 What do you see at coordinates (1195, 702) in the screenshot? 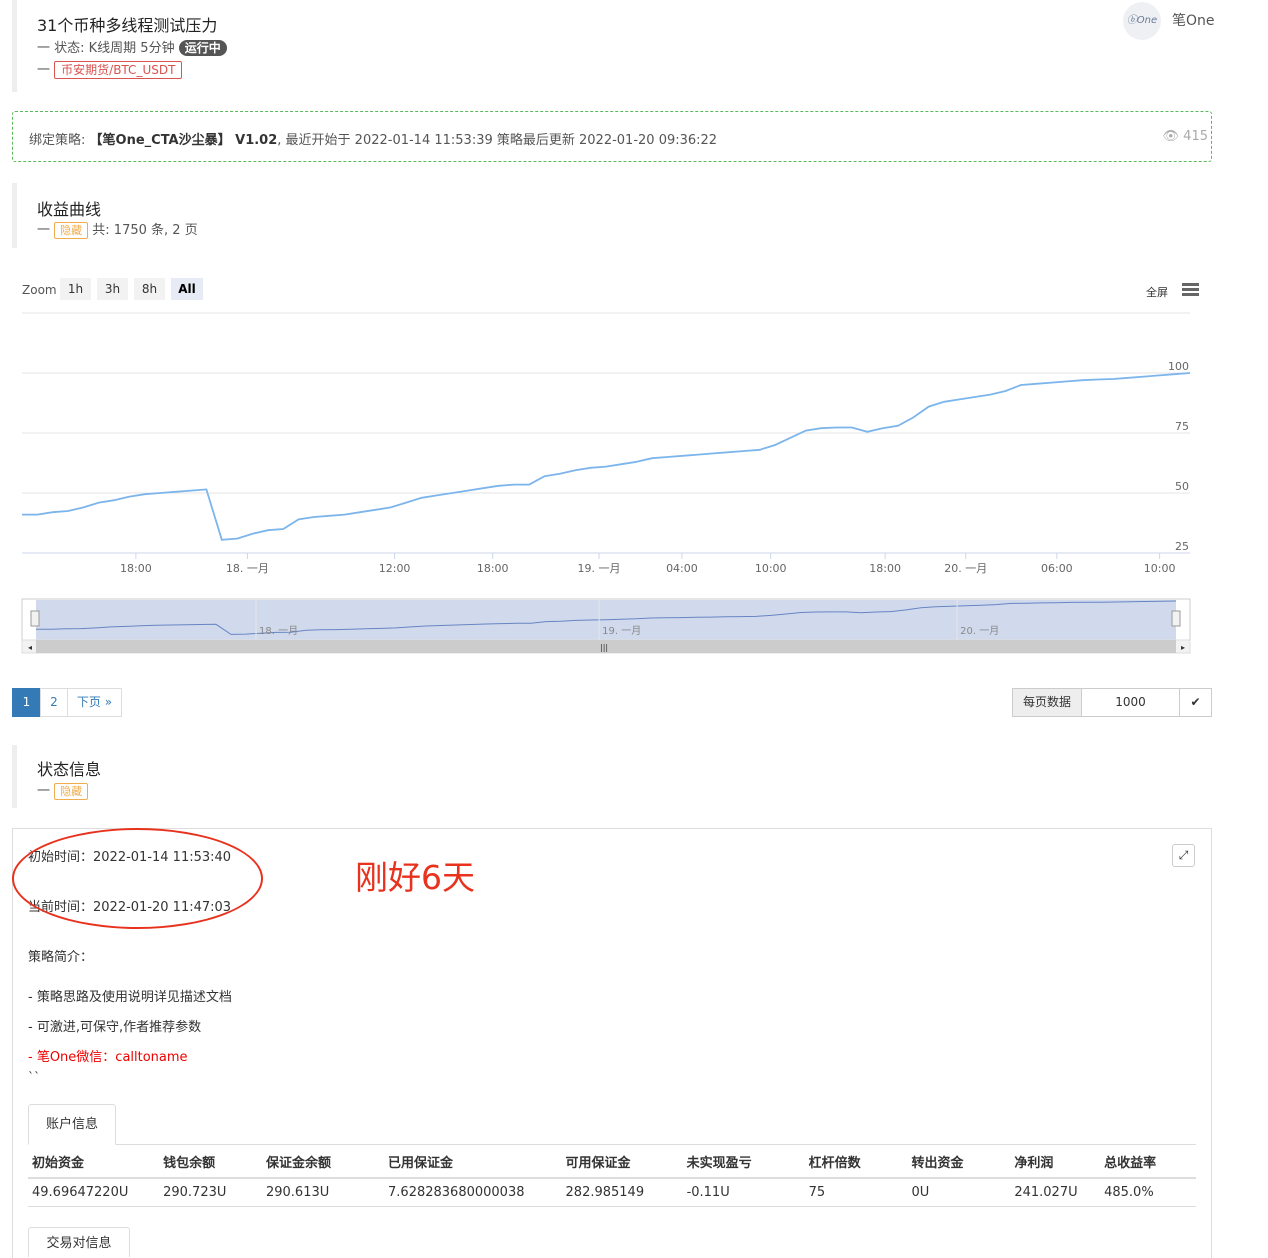
I see `check-icon: ✔` at bounding box center [1195, 702].